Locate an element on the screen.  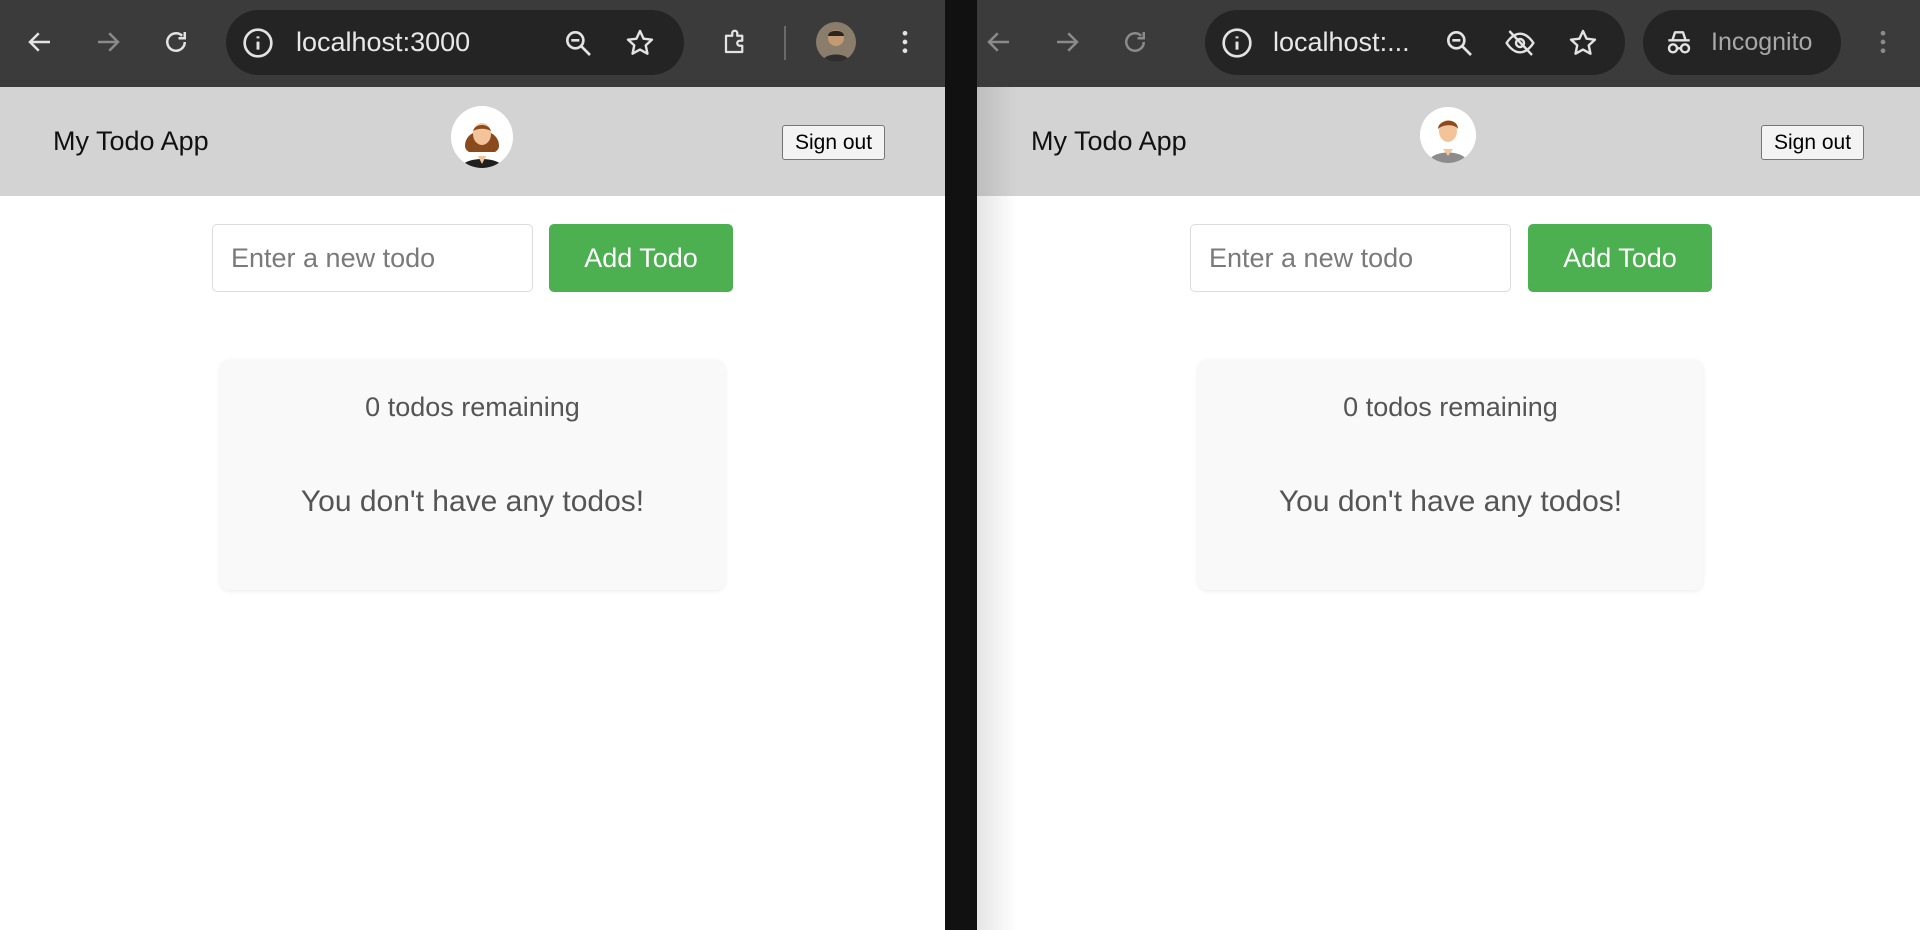
toolbar-separator is located at coordinates (785, 43).